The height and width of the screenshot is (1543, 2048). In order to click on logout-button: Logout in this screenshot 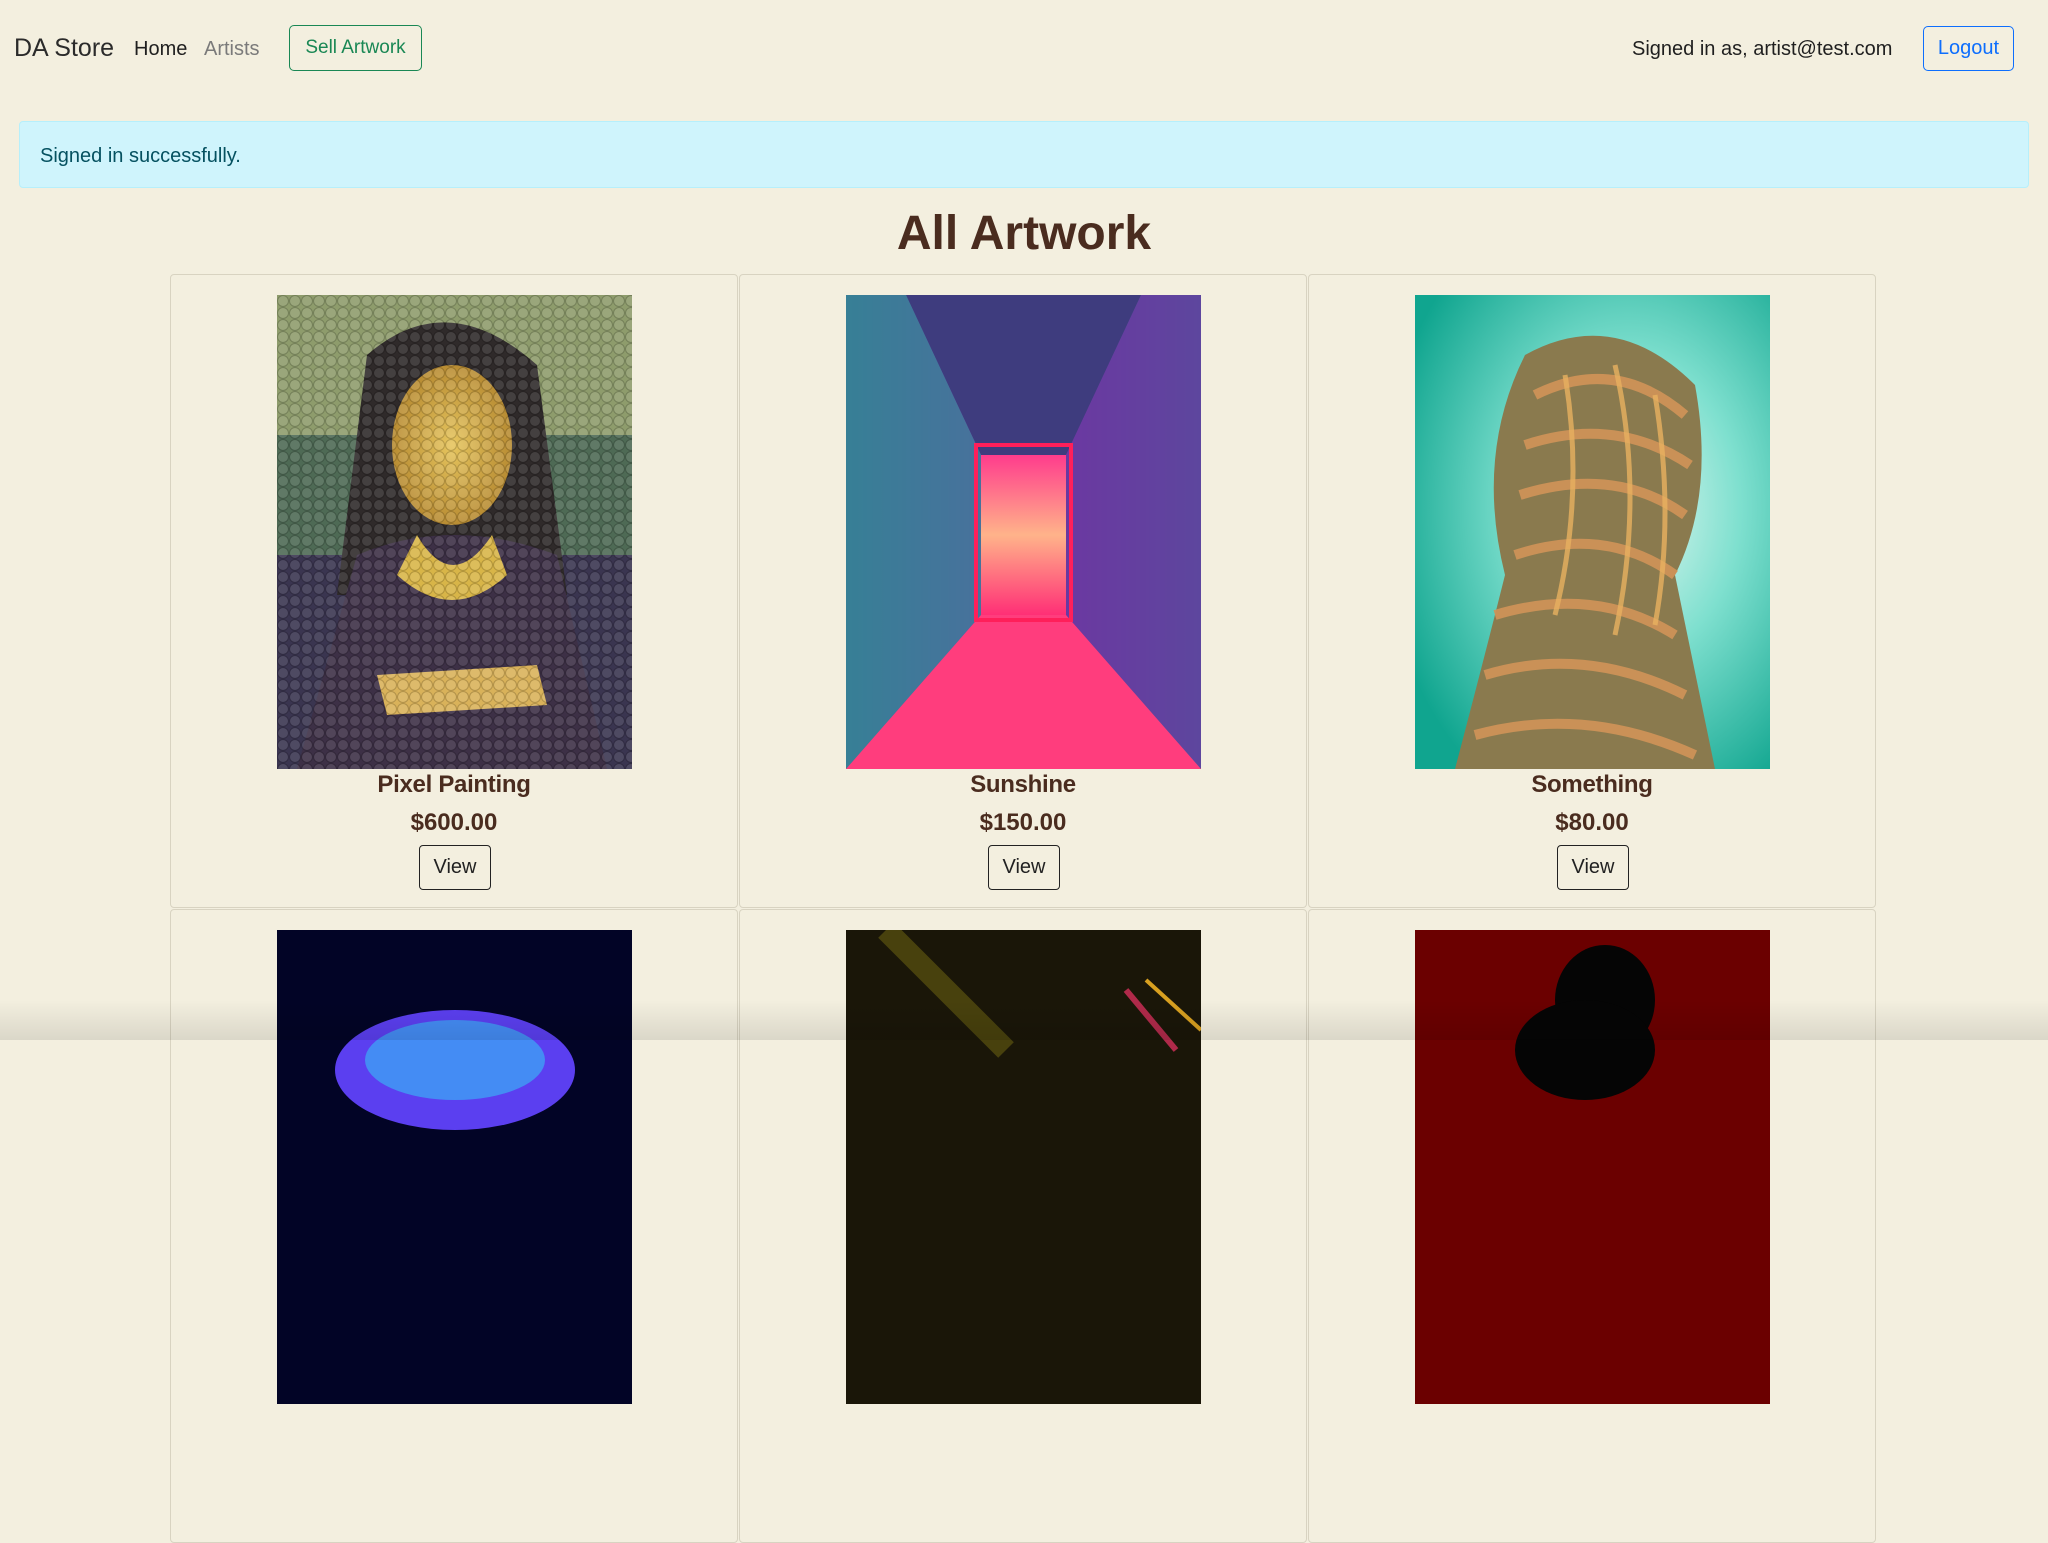, I will do `click(1968, 48)`.